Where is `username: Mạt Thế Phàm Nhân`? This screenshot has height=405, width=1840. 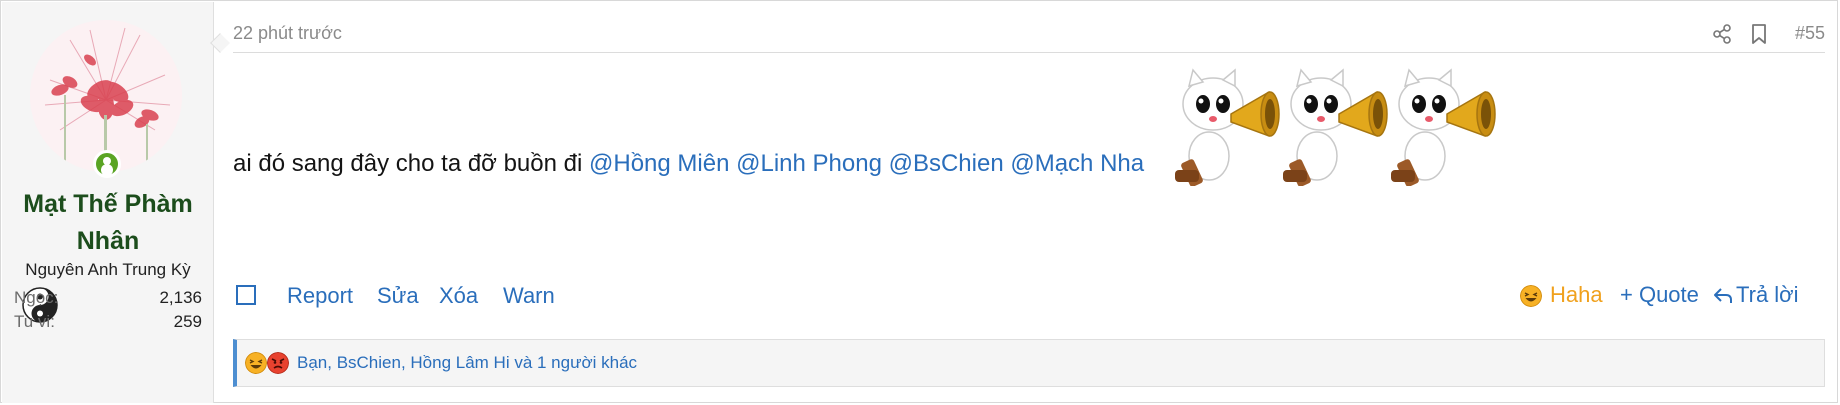 username: Mạt Thế Phàm Nhân is located at coordinates (108, 223).